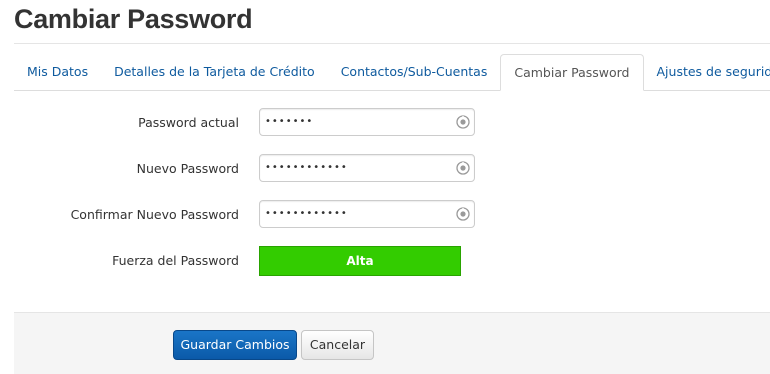  I want to click on current-password-row: Password actual, so click(392, 123).